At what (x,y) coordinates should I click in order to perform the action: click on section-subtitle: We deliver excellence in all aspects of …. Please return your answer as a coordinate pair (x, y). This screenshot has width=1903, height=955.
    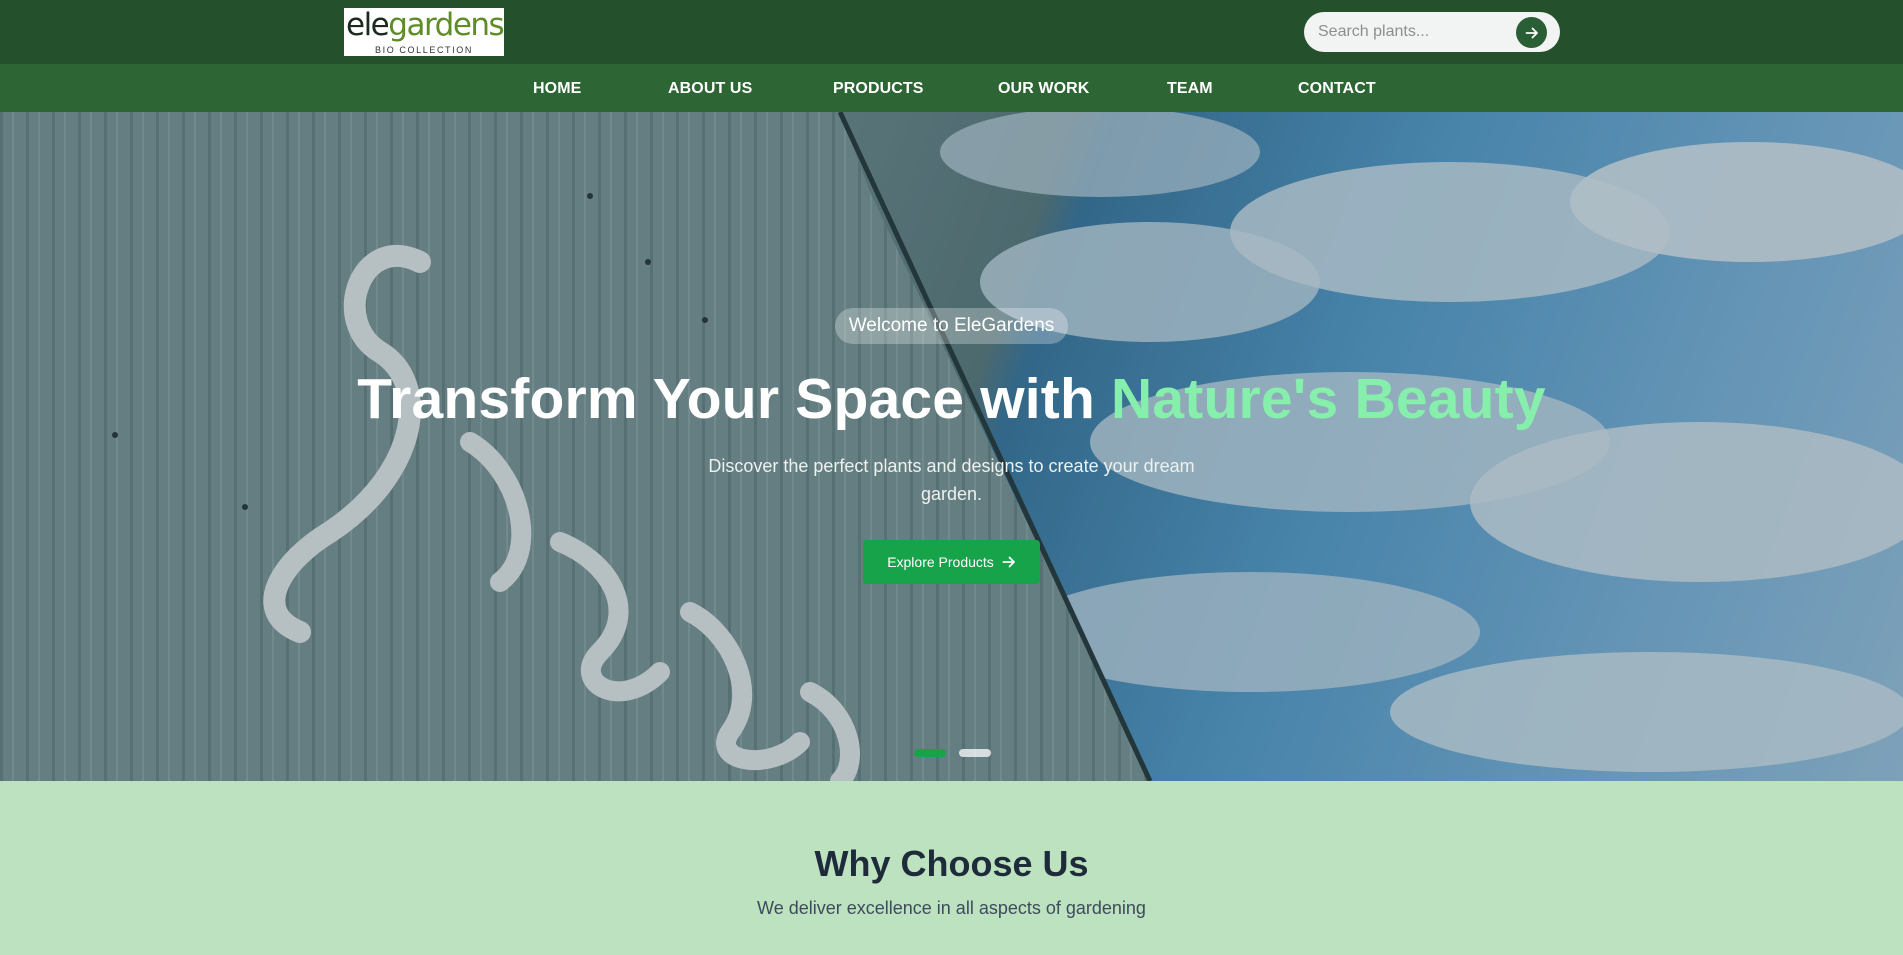
    Looking at the image, I should click on (951, 908).